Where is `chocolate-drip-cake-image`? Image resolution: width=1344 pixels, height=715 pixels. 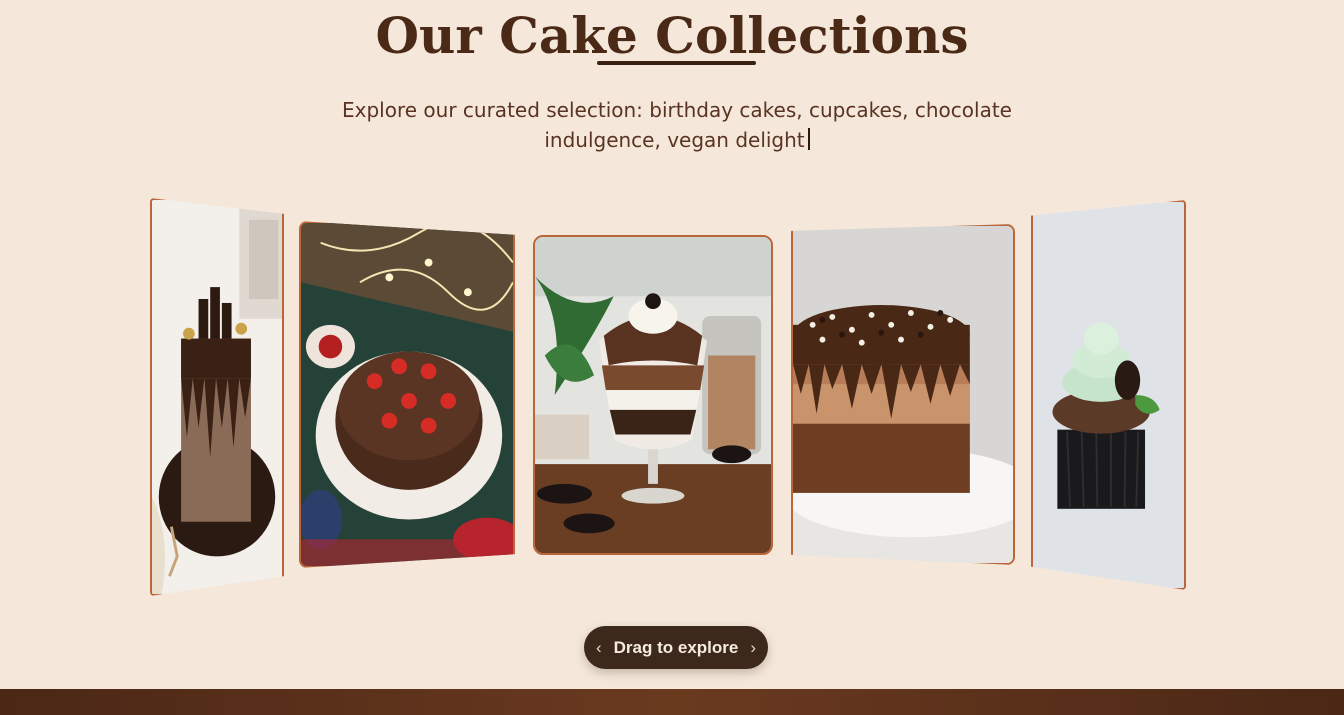
chocolate-drip-cake-image is located at coordinates (217, 397).